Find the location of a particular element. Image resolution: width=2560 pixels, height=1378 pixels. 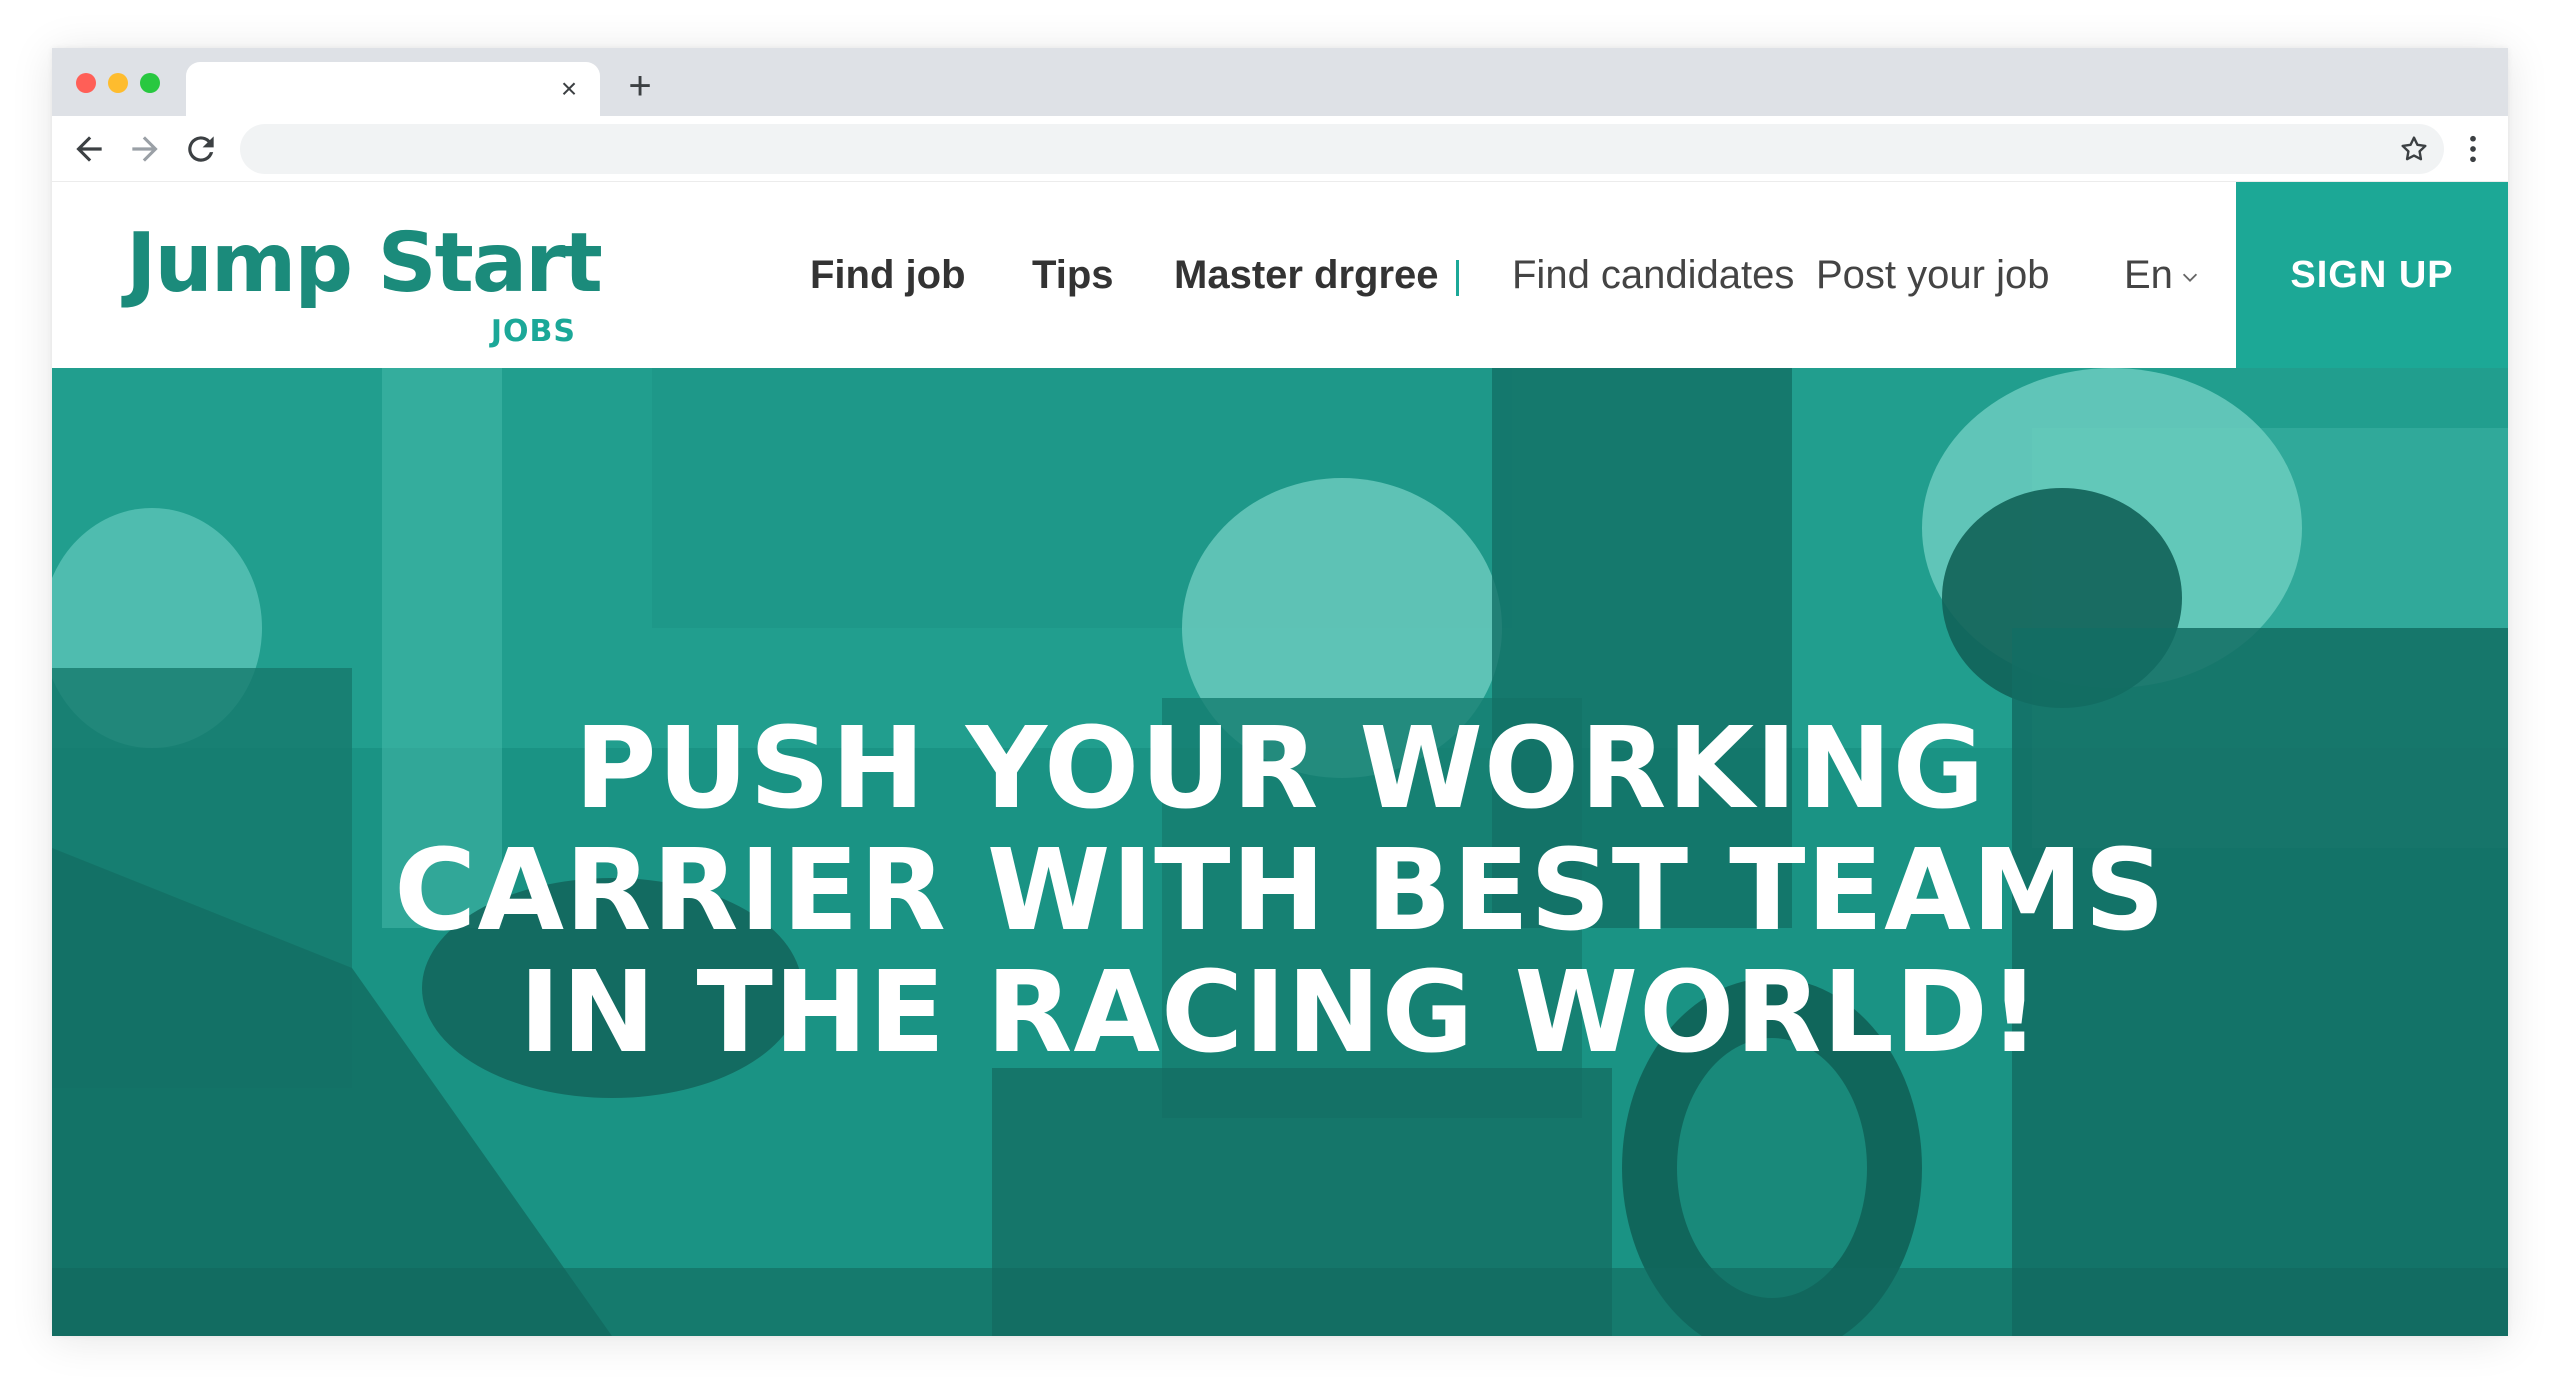

logo-main-text: Jump Start is located at coordinates (364, 263).